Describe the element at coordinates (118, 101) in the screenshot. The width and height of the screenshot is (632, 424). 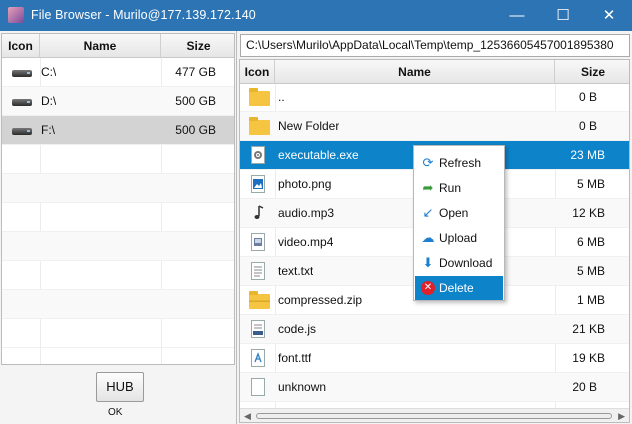
I see `drive-row-d: D:\ 500 GB` at that location.